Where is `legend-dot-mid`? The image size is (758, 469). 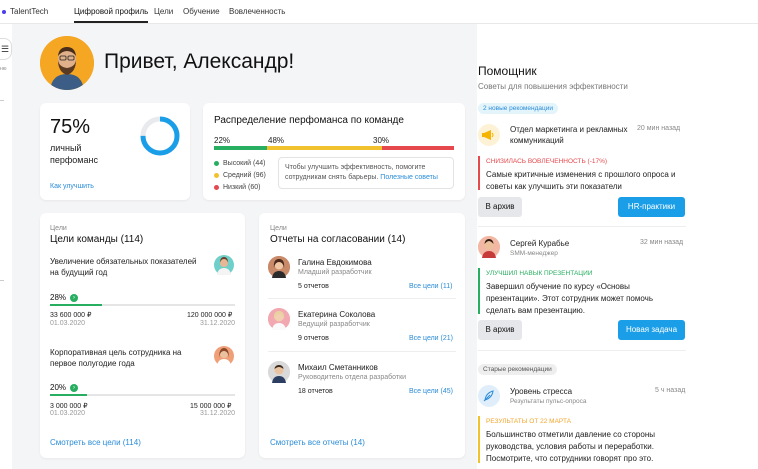 legend-dot-mid is located at coordinates (216, 175).